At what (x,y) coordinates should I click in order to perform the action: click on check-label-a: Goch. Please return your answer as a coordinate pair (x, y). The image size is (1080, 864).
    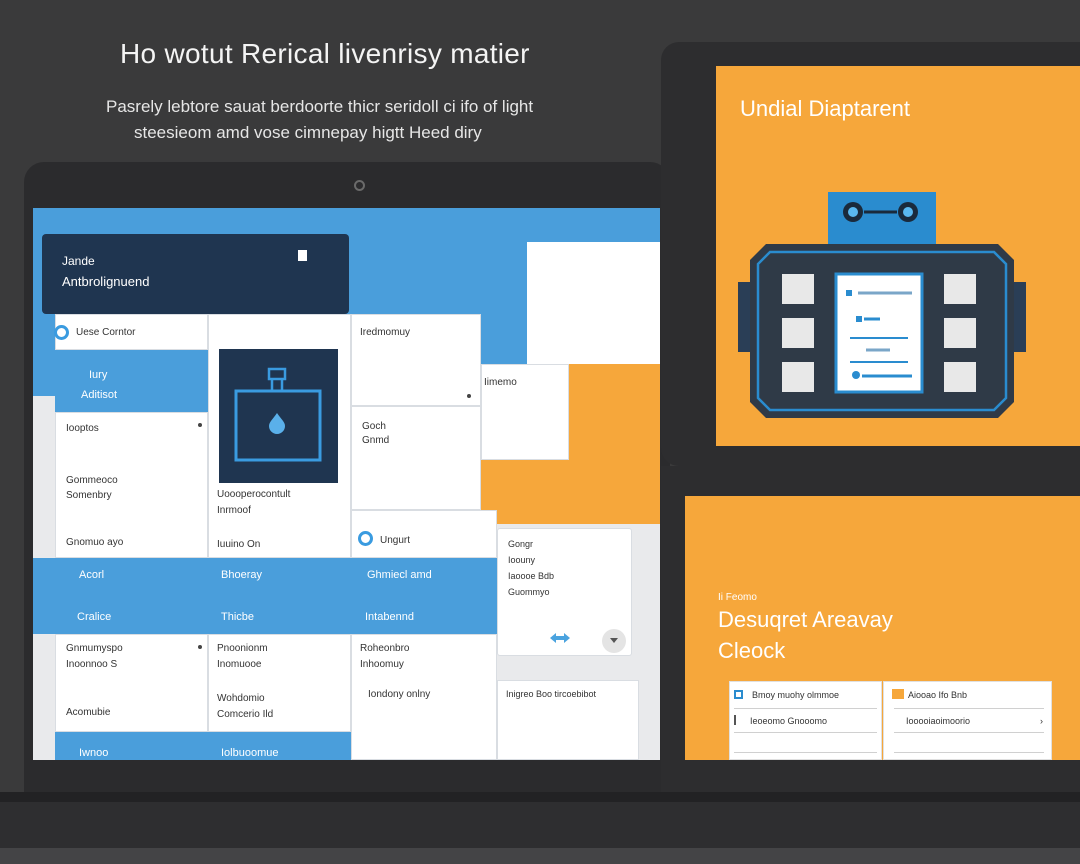
    Looking at the image, I should click on (374, 426).